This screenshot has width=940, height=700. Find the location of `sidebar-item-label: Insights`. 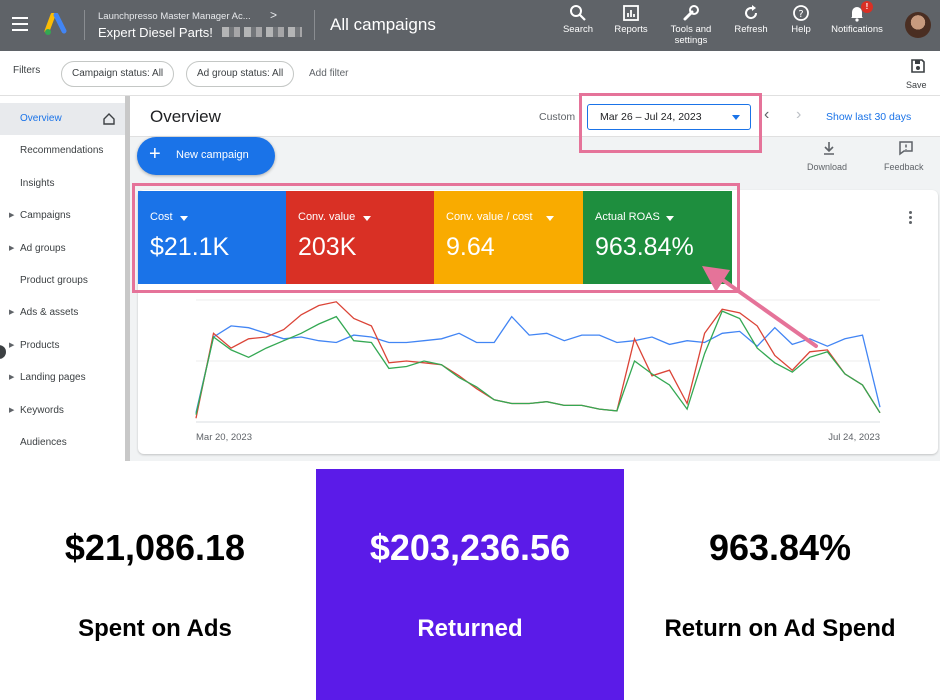

sidebar-item-label: Insights is located at coordinates (37, 183).